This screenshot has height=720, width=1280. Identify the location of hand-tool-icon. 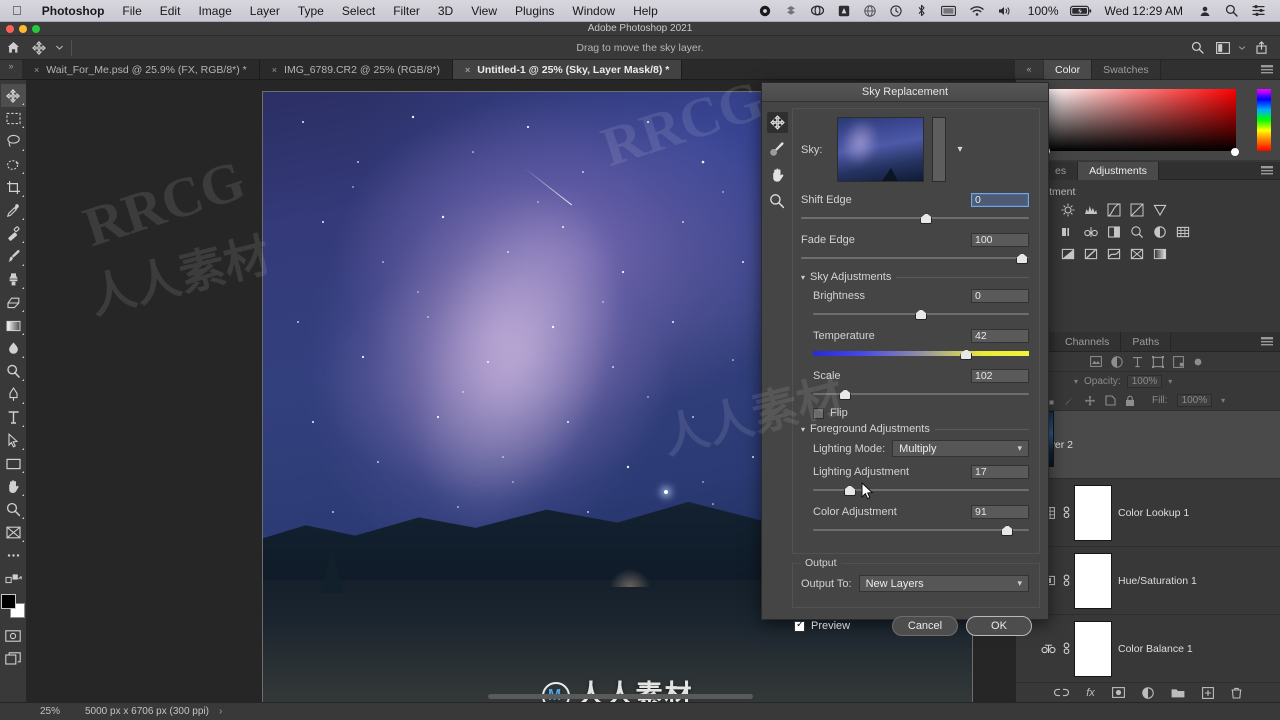
(777, 174).